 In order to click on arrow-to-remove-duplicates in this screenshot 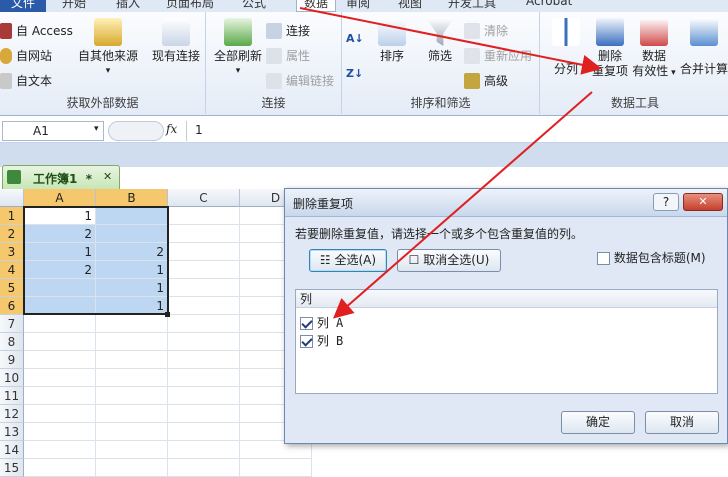, I will do `click(450, 41)`.